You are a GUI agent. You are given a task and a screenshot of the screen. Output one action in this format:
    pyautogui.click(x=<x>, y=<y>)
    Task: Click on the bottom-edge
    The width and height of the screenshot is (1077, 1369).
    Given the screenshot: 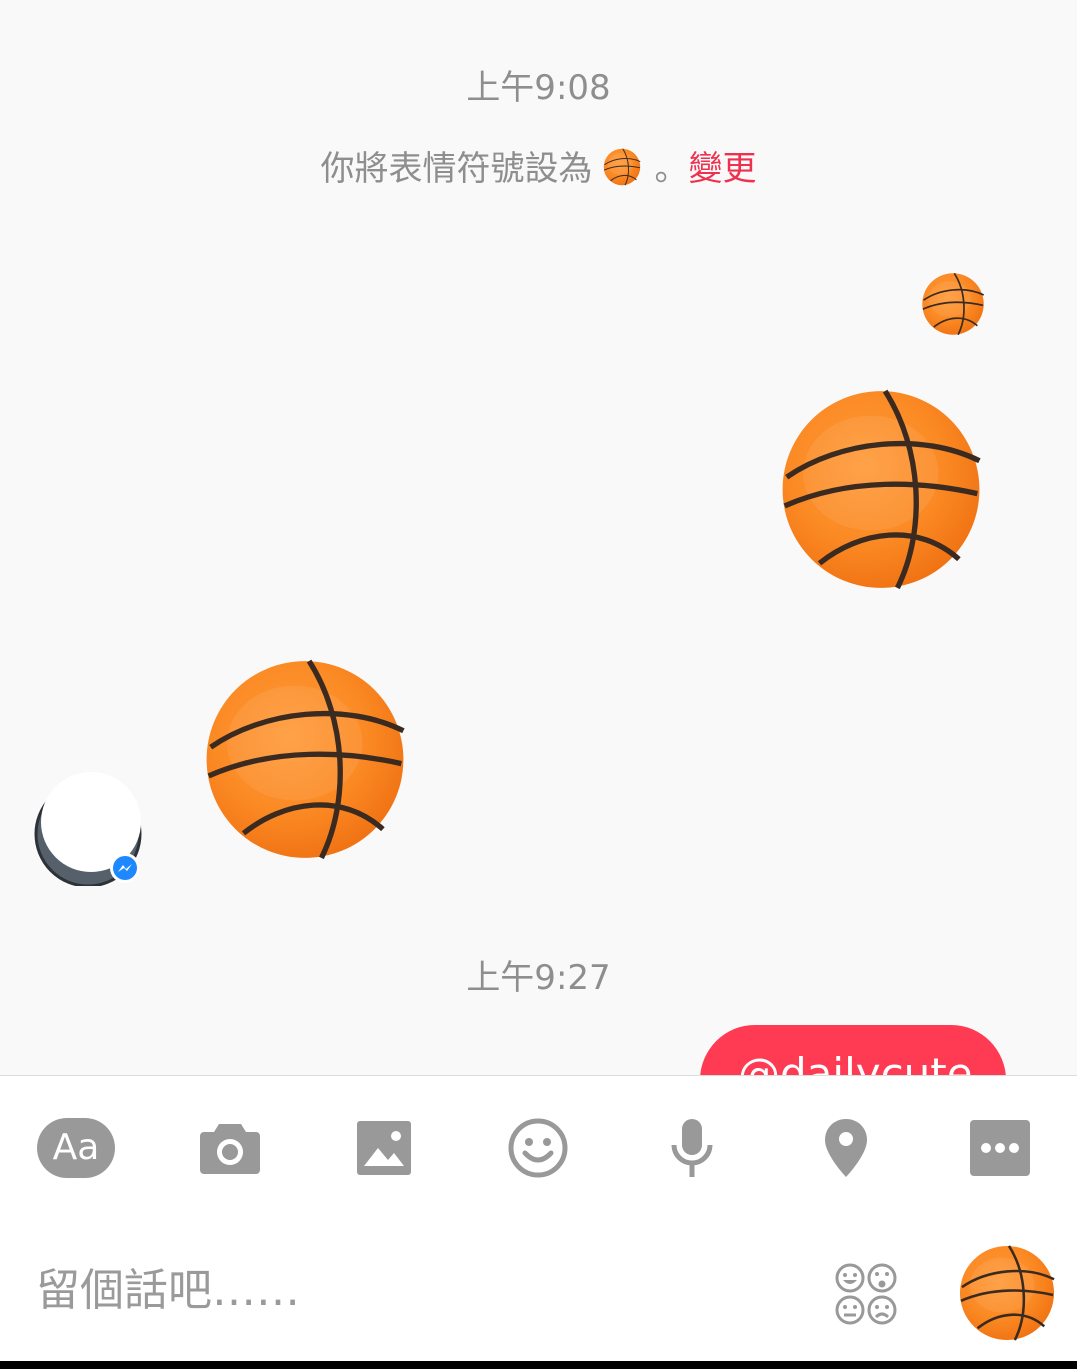 What is the action you would take?
    pyautogui.click(x=538, y=1365)
    